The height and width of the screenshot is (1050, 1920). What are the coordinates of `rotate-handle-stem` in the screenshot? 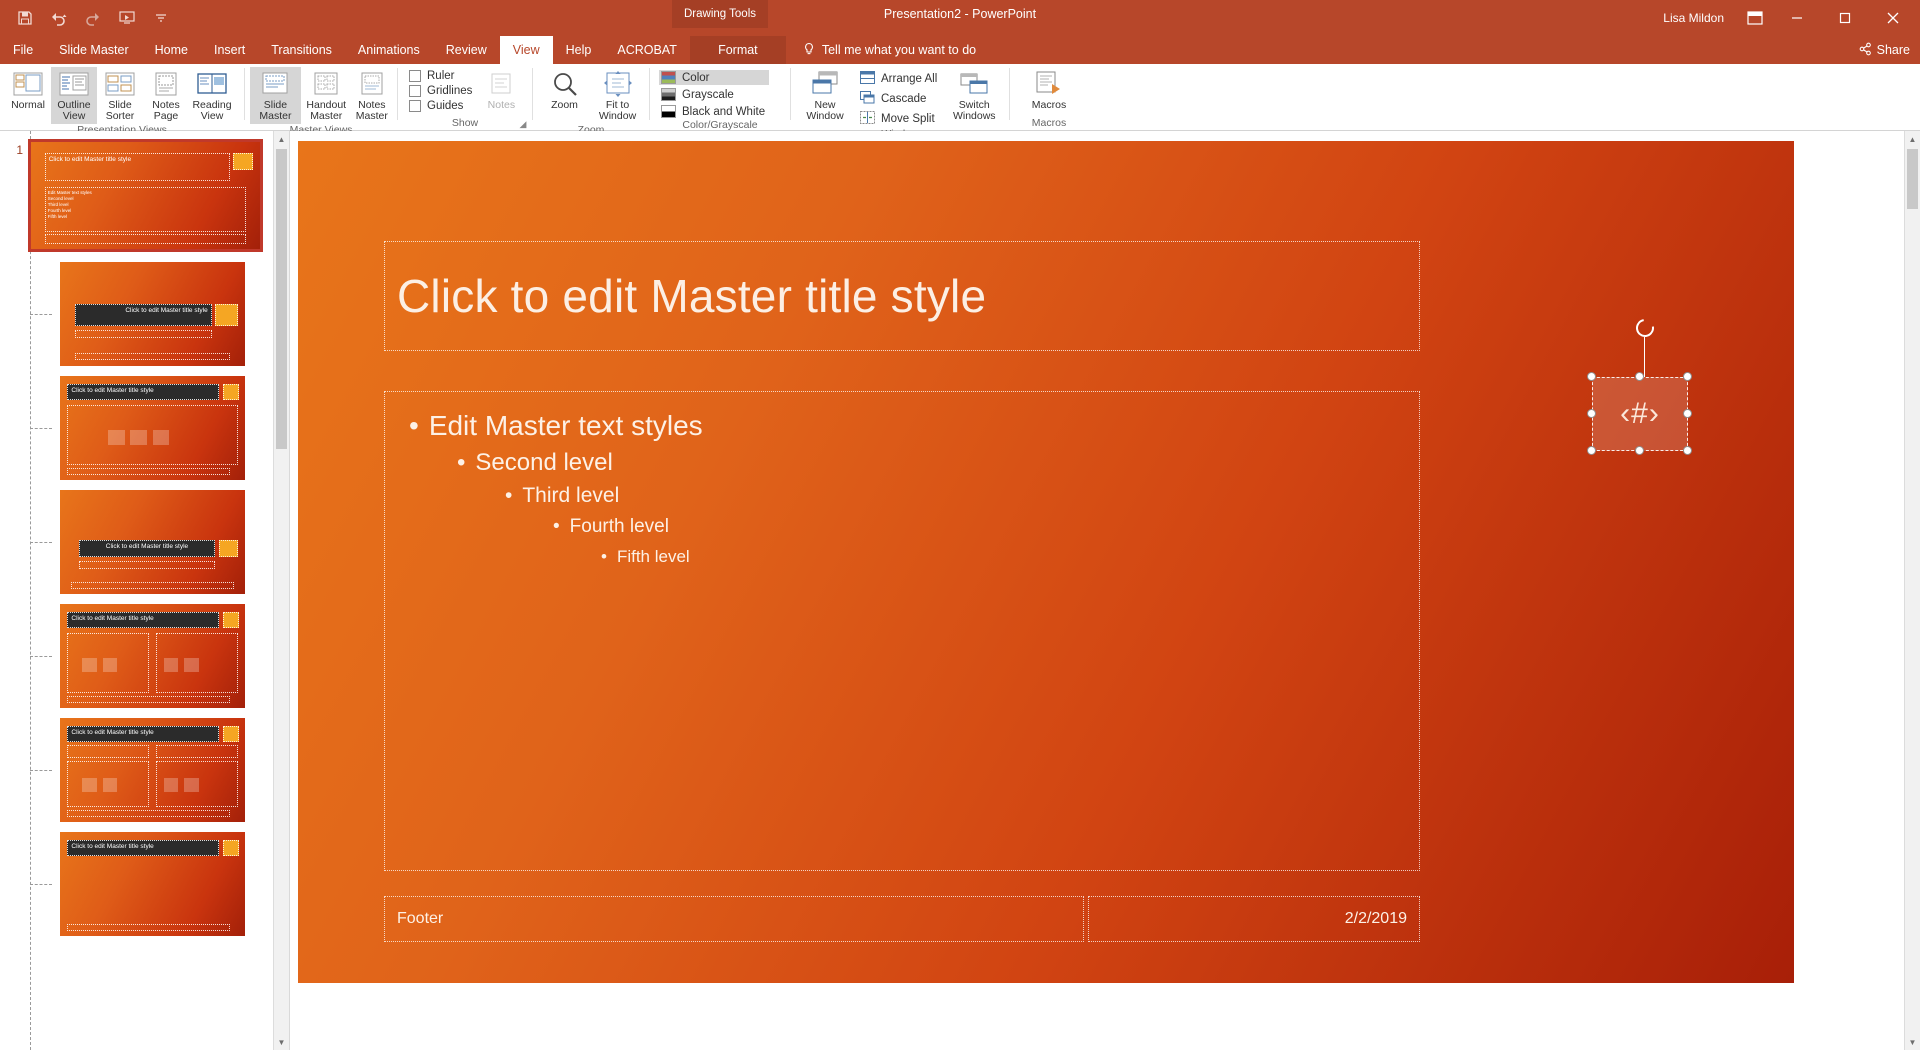 It's located at (1644, 357).